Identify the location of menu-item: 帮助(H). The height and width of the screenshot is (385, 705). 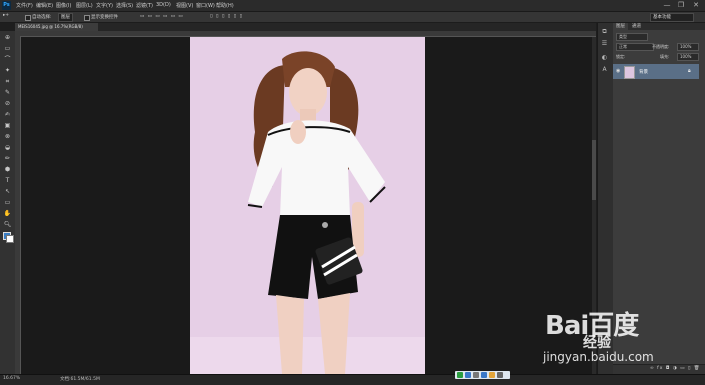
(225, 5).